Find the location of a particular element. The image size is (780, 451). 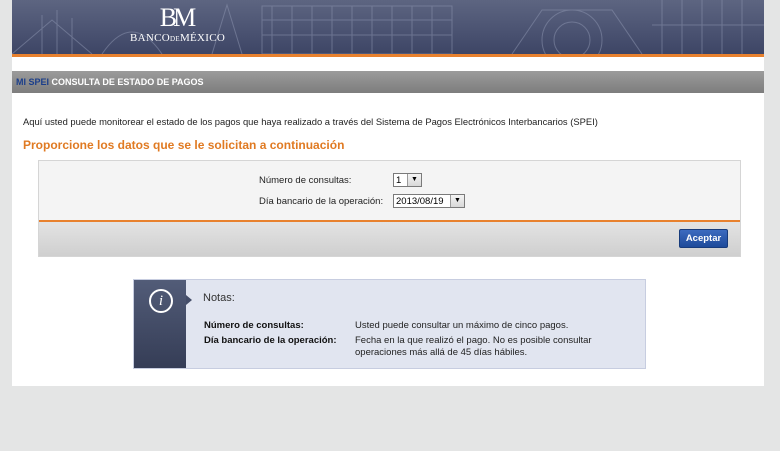

form-action-bar is located at coordinates (389, 239).